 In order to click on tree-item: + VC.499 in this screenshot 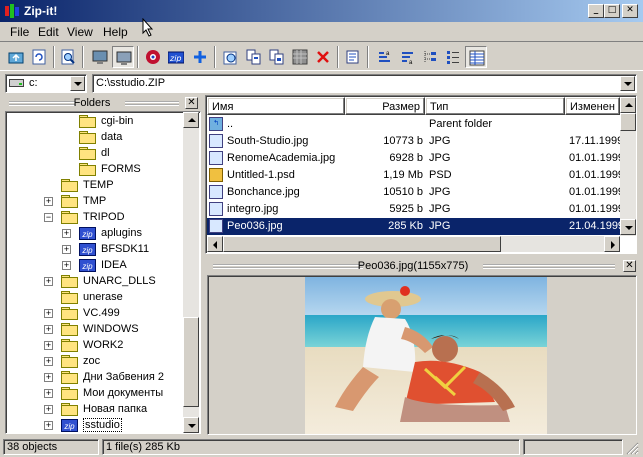, I will do `click(94, 314)`.